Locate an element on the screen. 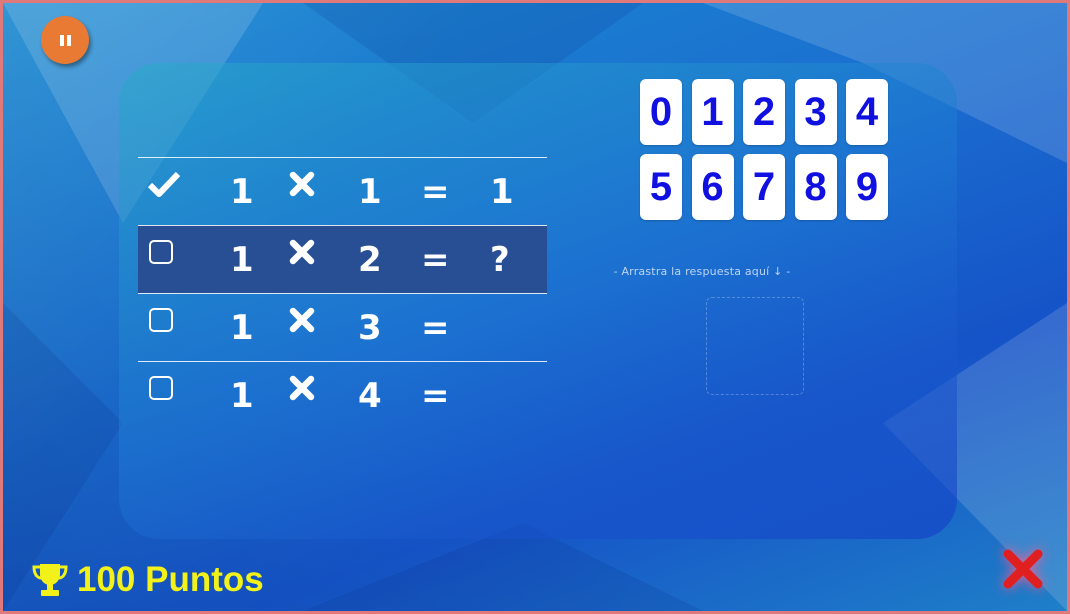 This screenshot has height=614, width=1070. operand-b: 2 is located at coordinates (370, 260).